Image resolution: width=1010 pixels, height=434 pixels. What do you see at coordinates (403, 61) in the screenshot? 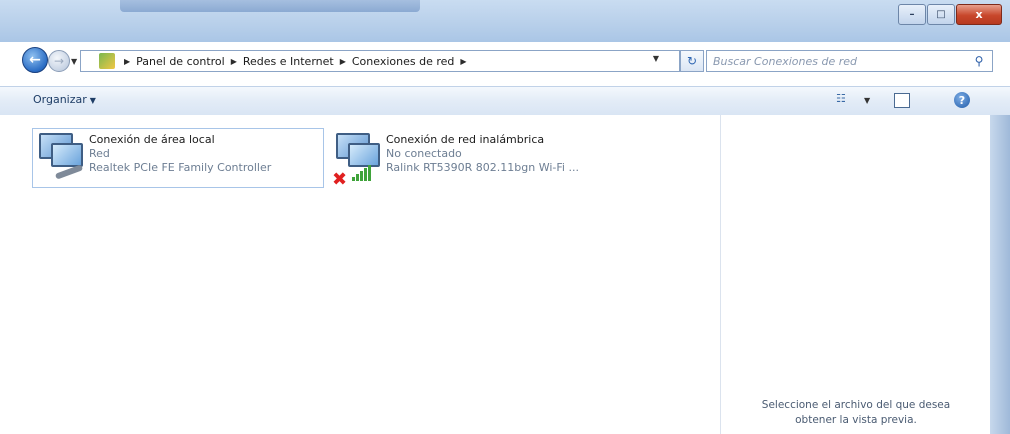
I see `breadcrumb-network-connections: Conexiones de red` at bounding box center [403, 61].